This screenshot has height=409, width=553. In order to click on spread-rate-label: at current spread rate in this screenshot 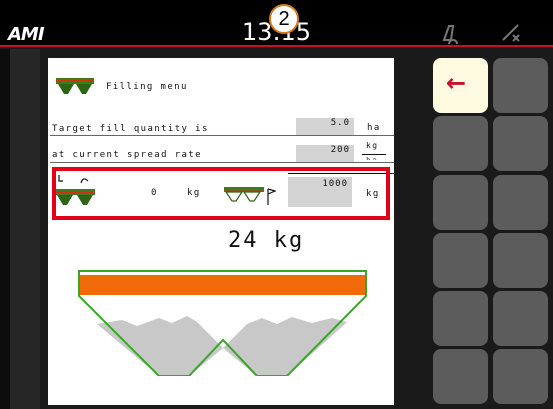, I will do `click(127, 155)`.